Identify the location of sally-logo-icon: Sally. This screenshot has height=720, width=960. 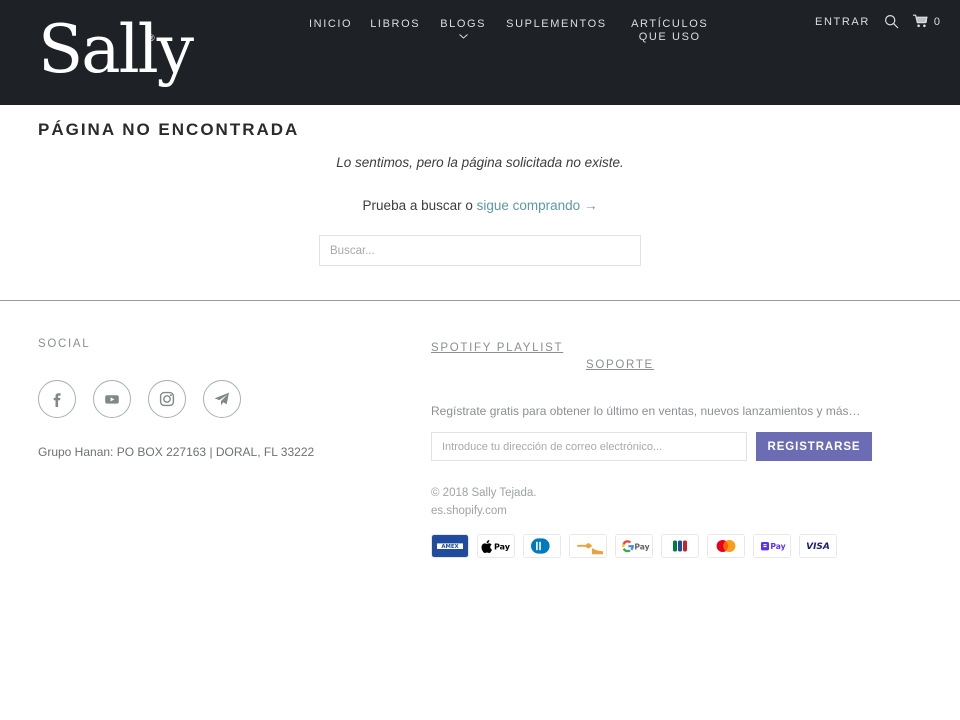
(117, 49).